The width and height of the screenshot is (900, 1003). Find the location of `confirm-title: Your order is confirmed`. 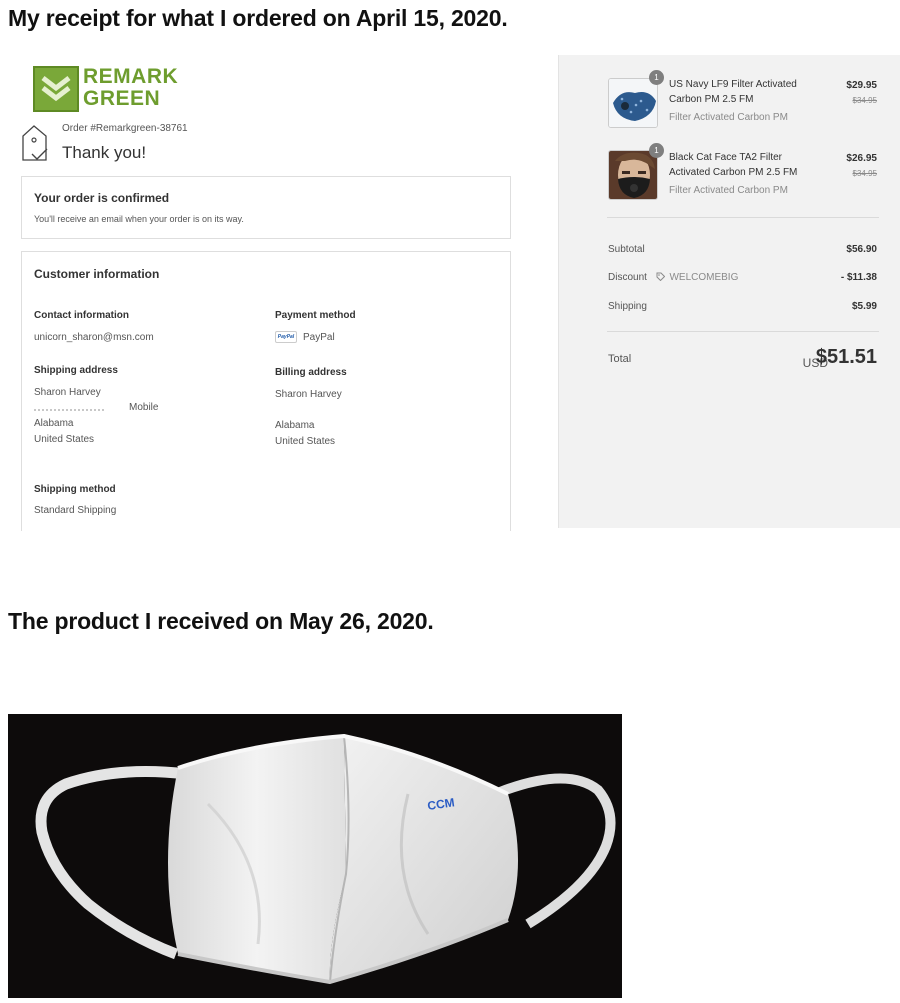

confirm-title: Your order is confirmed is located at coordinates (102, 198).